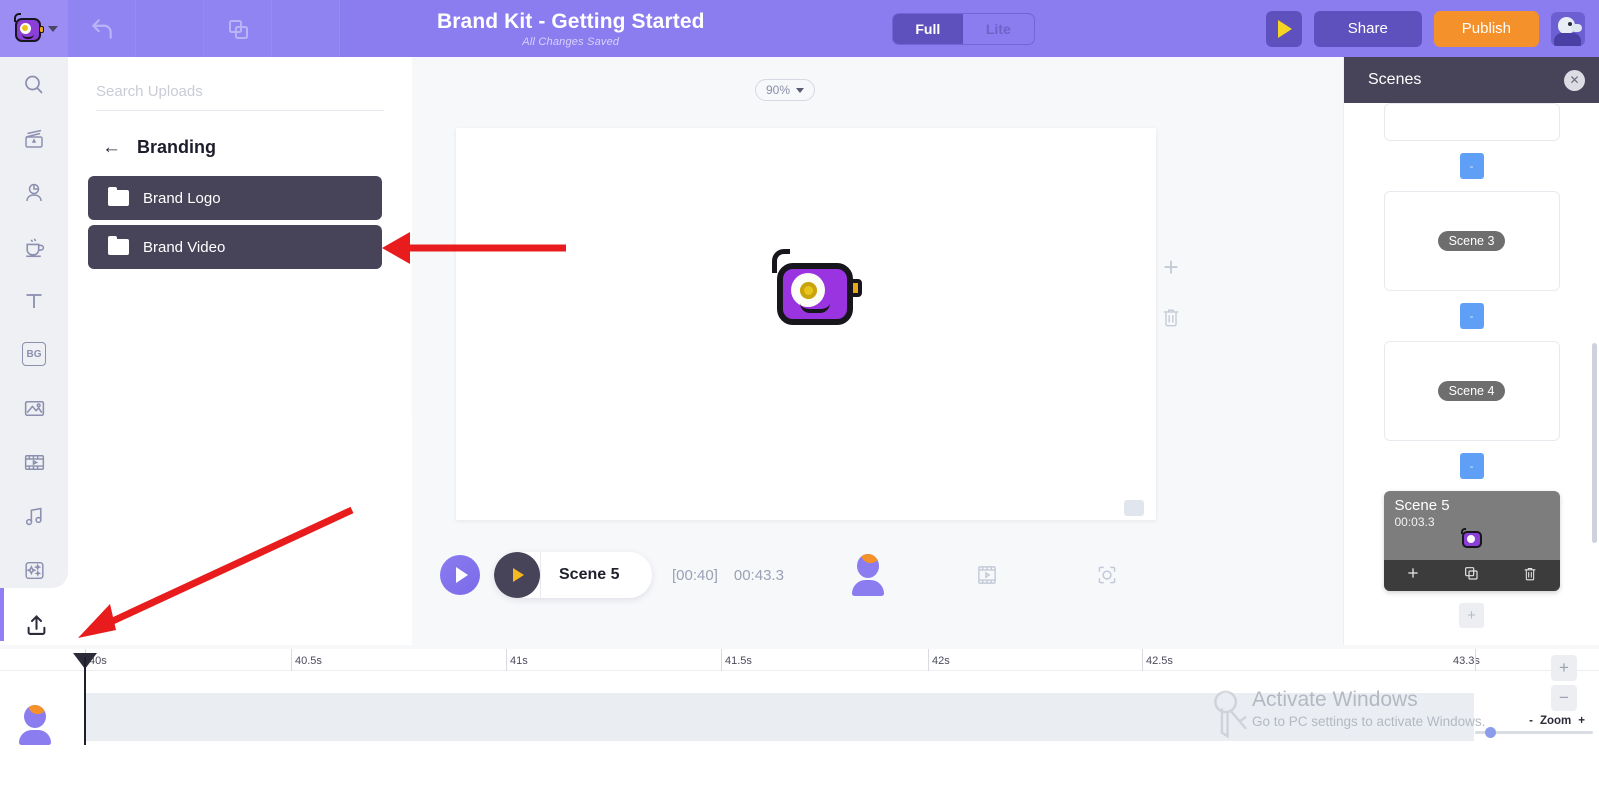 Image resolution: width=1599 pixels, height=786 pixels. I want to click on header-actions: Share Publish, so click(1425, 28).